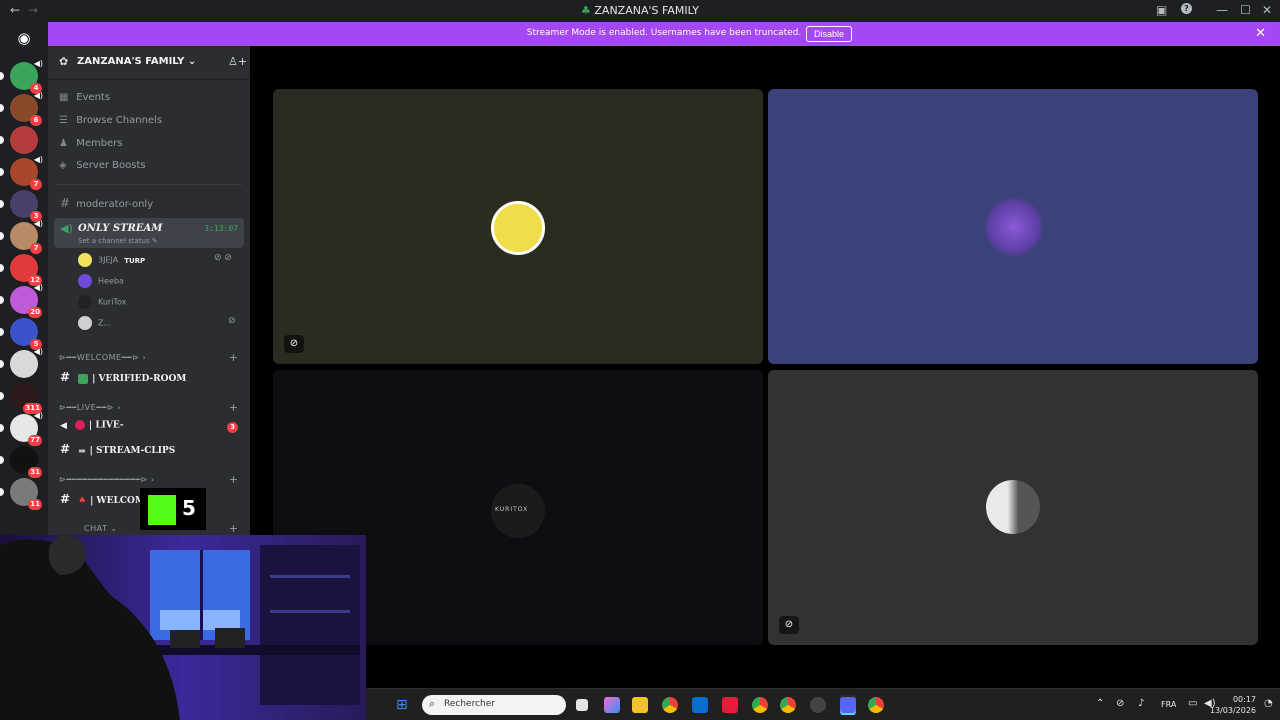 The height and width of the screenshot is (720, 1280). I want to click on participant-tile-1: ⊘, so click(518, 226).